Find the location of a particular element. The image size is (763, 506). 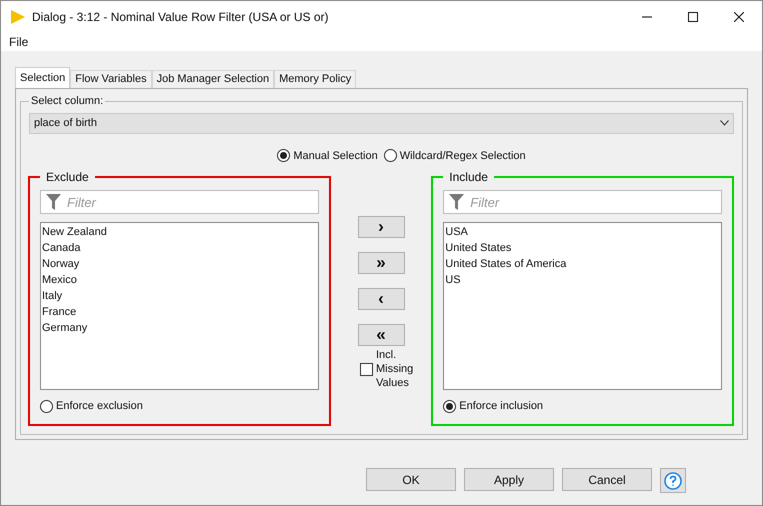

radio-label: Enforce exclusion is located at coordinates (99, 406).